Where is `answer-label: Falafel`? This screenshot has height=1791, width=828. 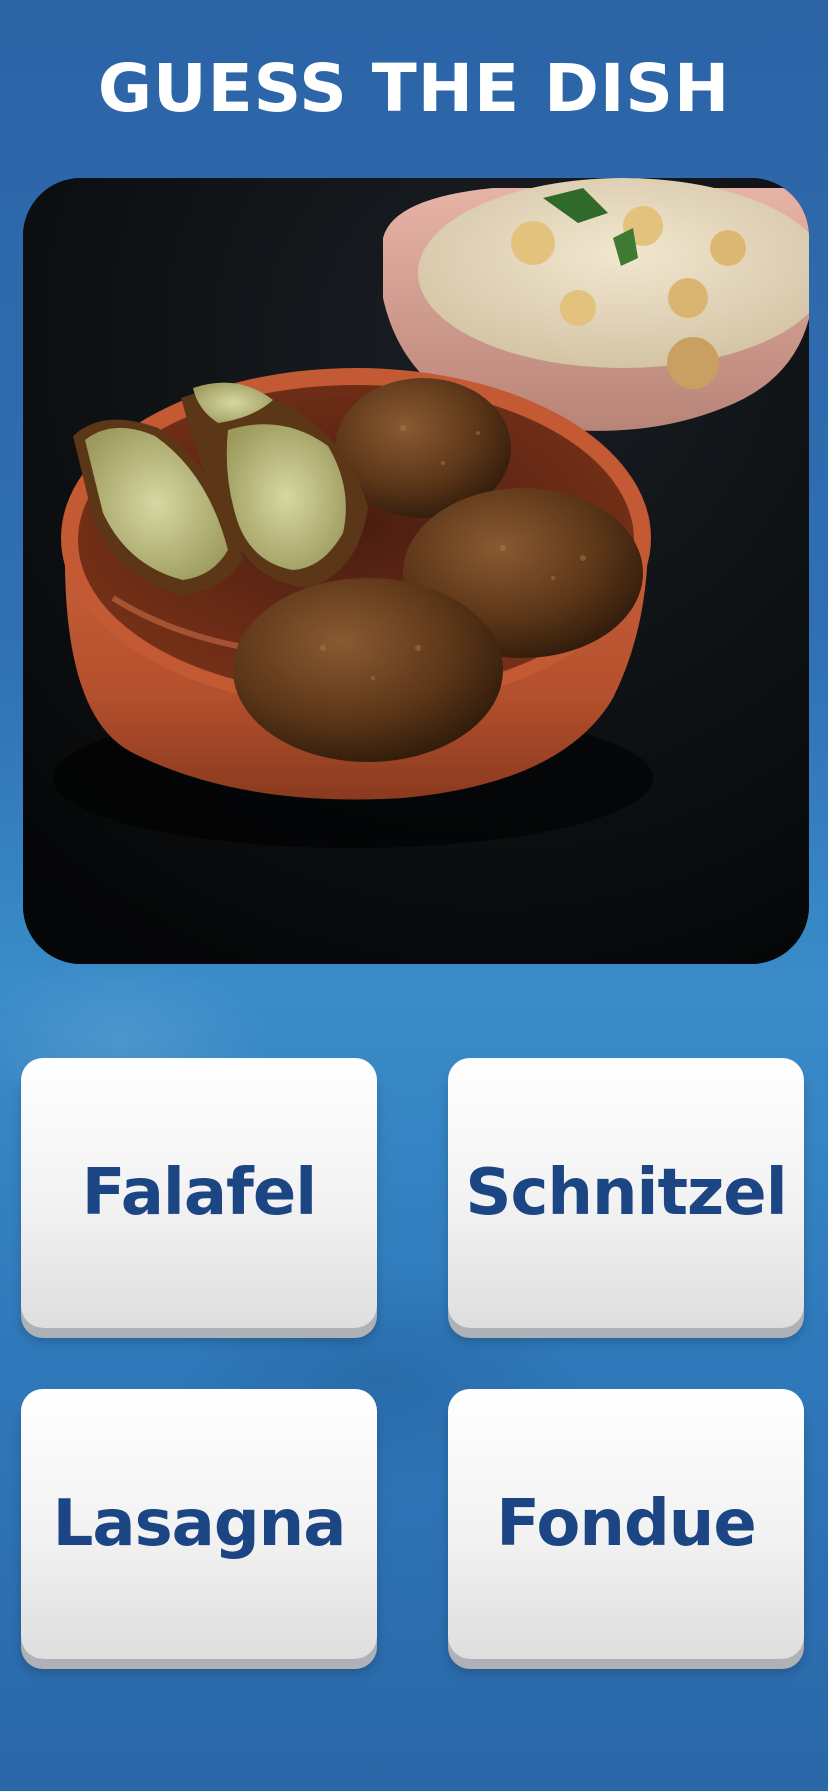 answer-label: Falafel is located at coordinates (199, 1193).